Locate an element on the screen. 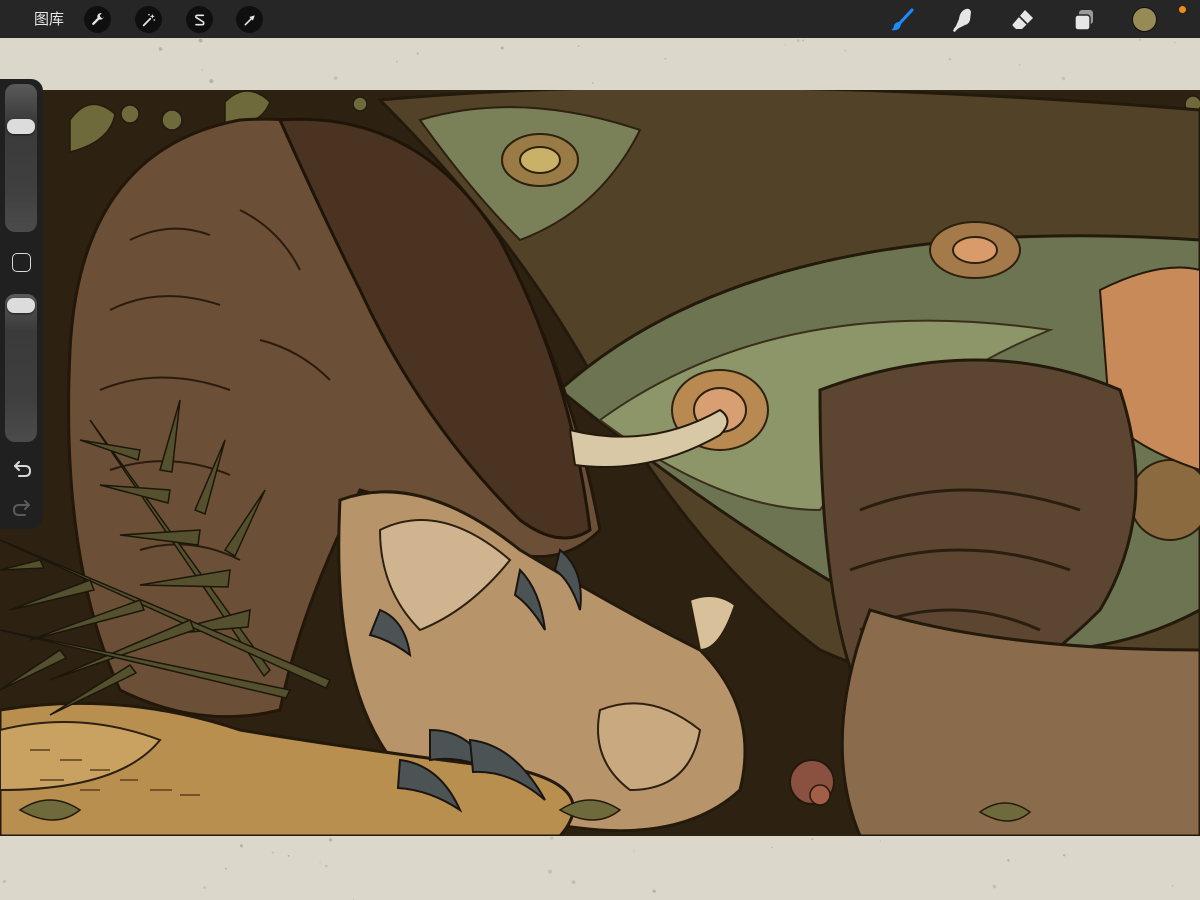  eraser-icon is located at coordinates (1022, 19).